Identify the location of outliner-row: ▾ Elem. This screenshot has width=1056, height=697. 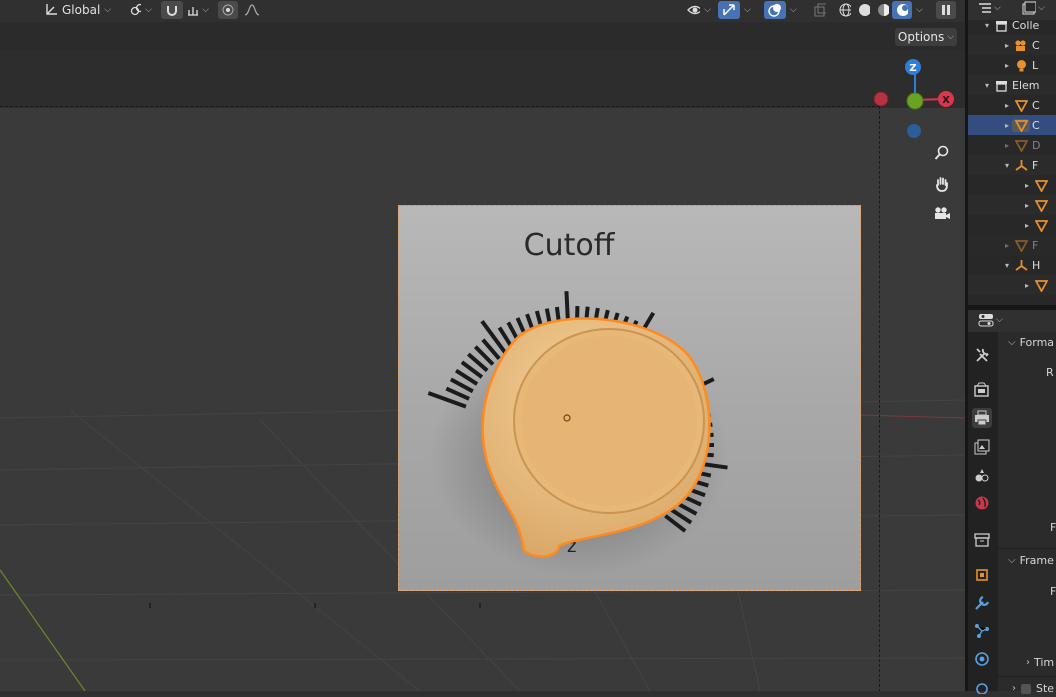
(1012, 85).